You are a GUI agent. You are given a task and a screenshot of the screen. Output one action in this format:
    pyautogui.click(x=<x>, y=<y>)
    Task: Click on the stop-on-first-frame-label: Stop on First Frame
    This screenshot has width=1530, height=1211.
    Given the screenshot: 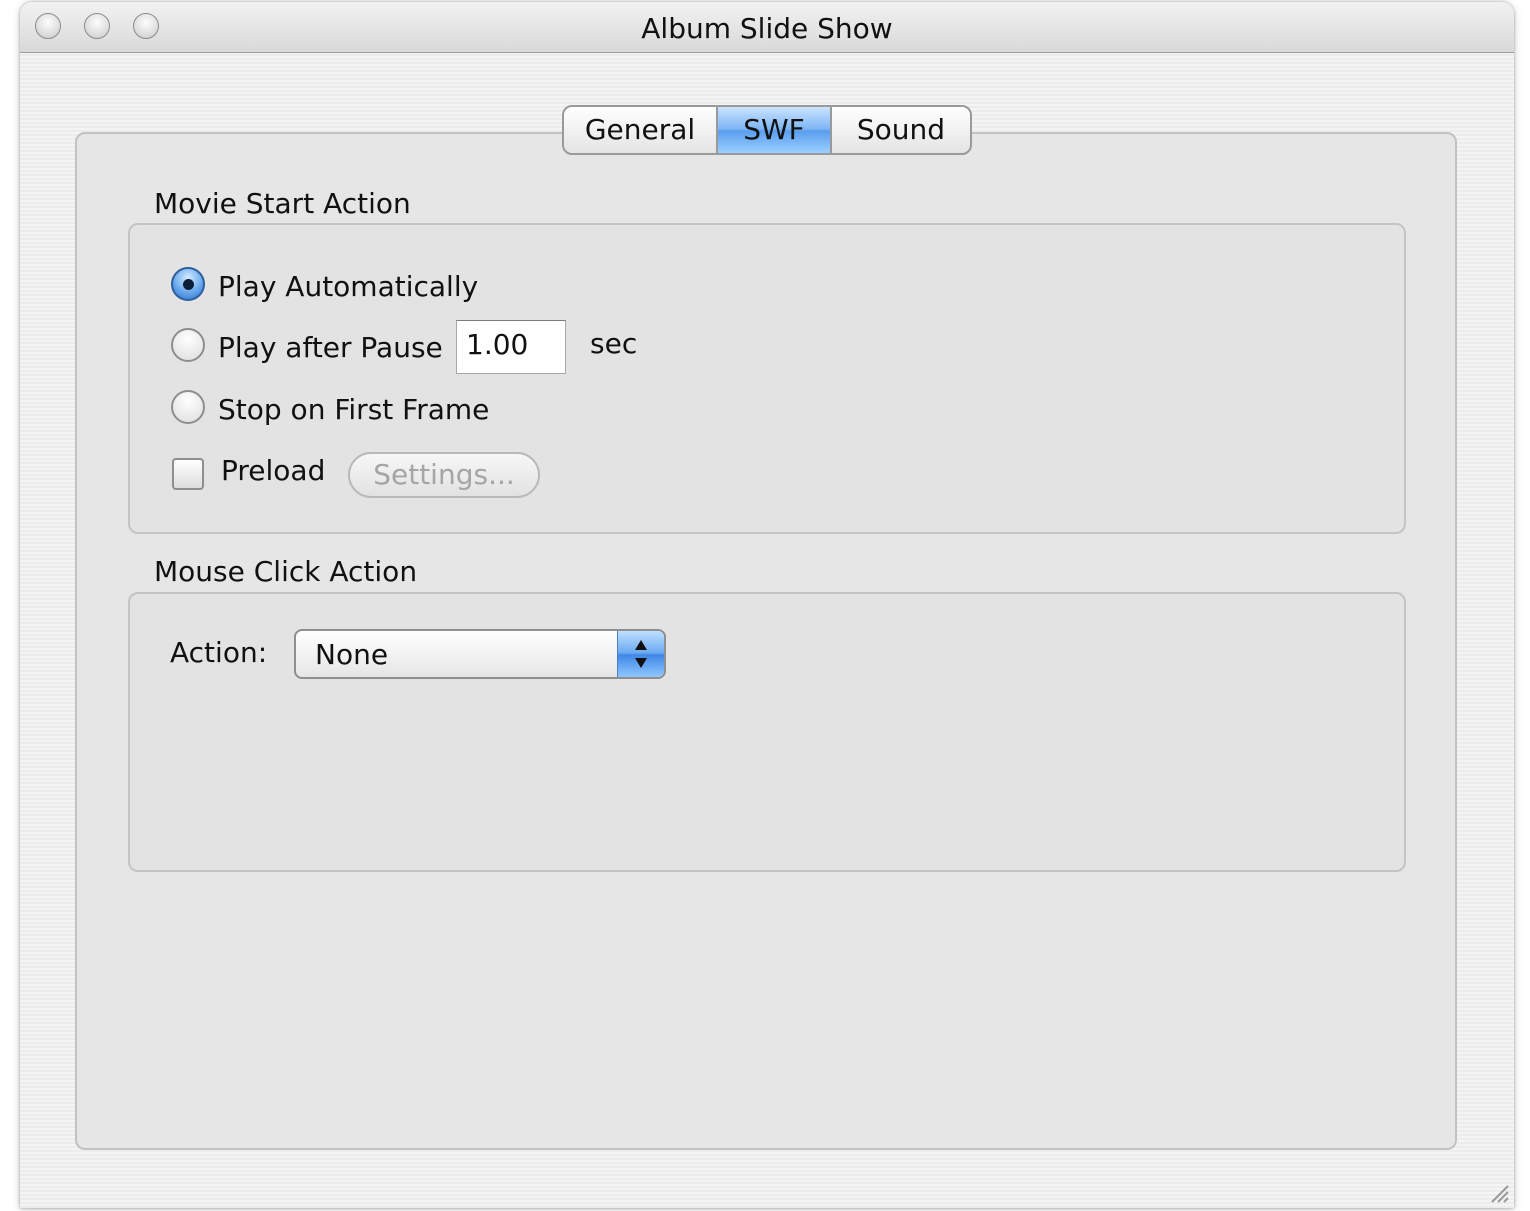 What is the action you would take?
    pyautogui.click(x=353, y=409)
    